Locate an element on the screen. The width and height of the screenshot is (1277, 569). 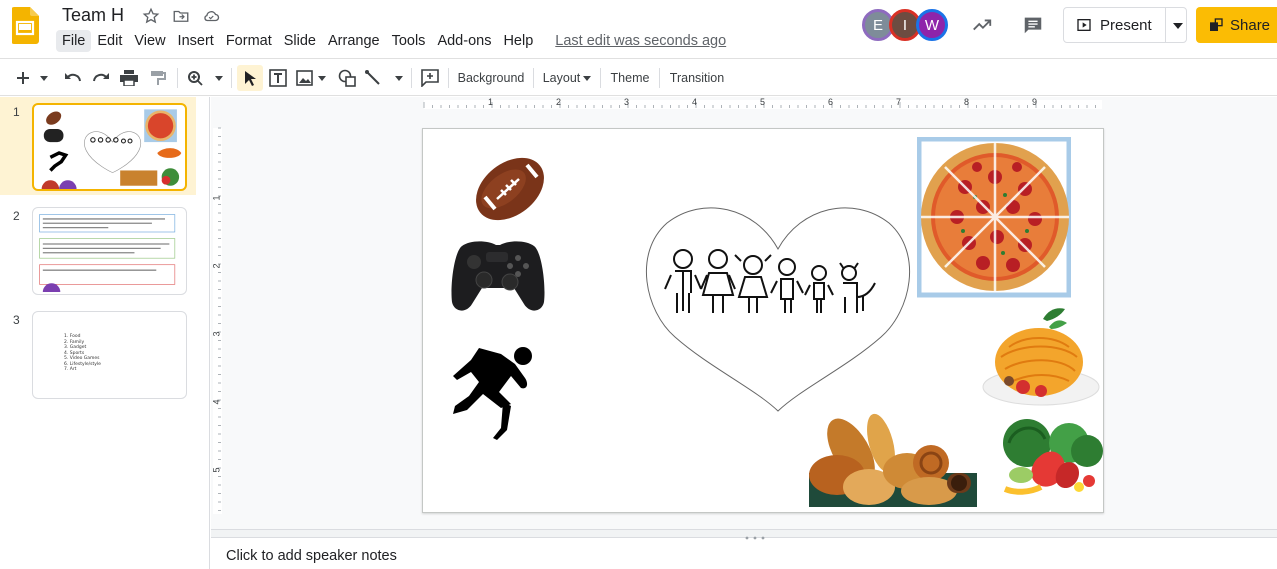
menu-help: Help is located at coordinates (518, 41).